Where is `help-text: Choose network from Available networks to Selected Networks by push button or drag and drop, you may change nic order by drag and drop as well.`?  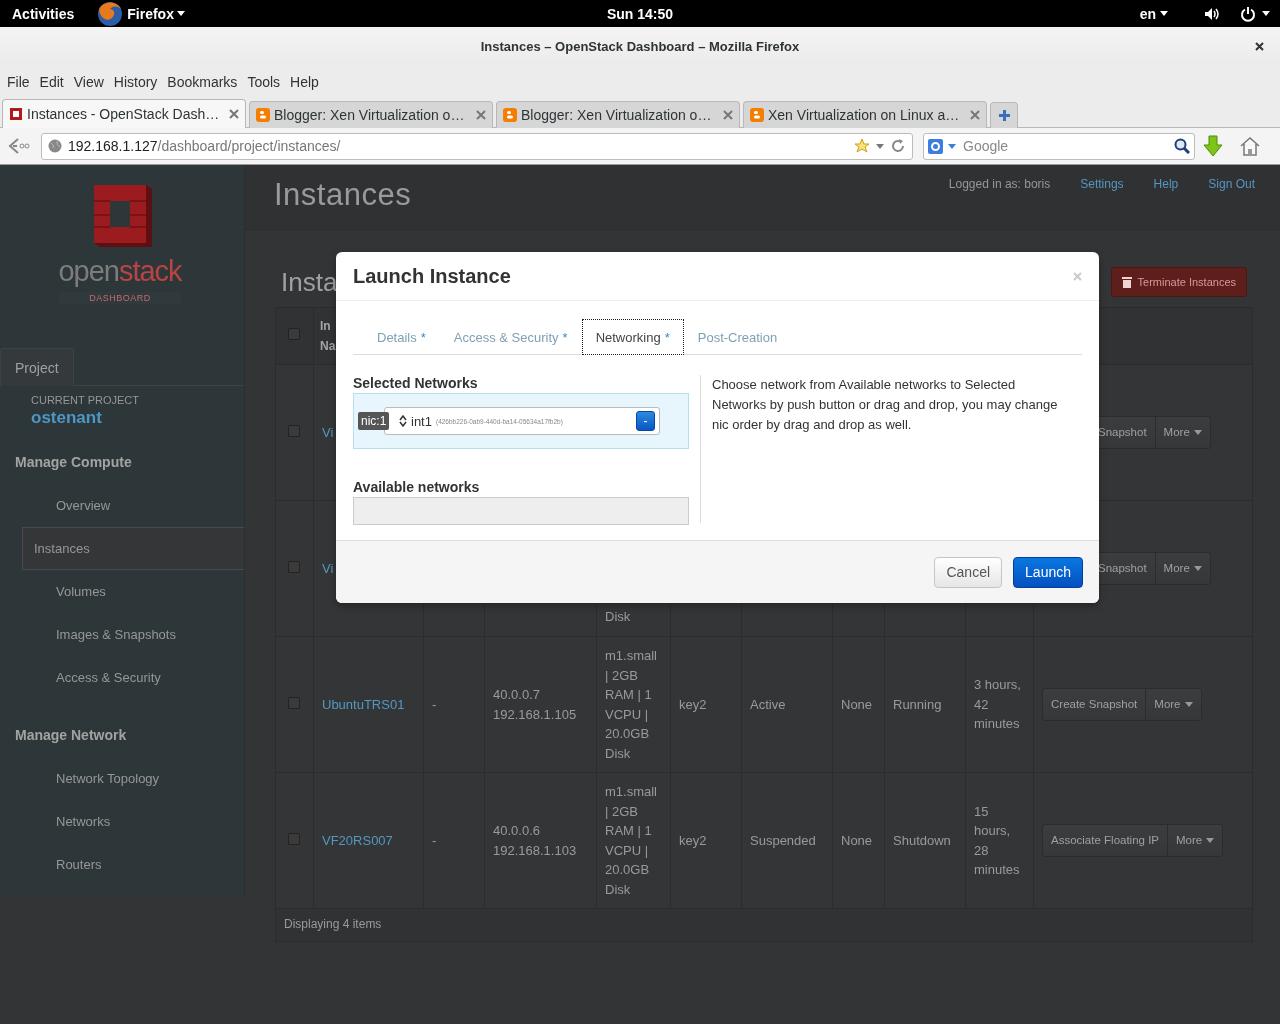
help-text: Choose network from Available networks to Selected Networks by push button or drag and drop, you may change nic order by drag and drop as well. is located at coordinates (885, 405).